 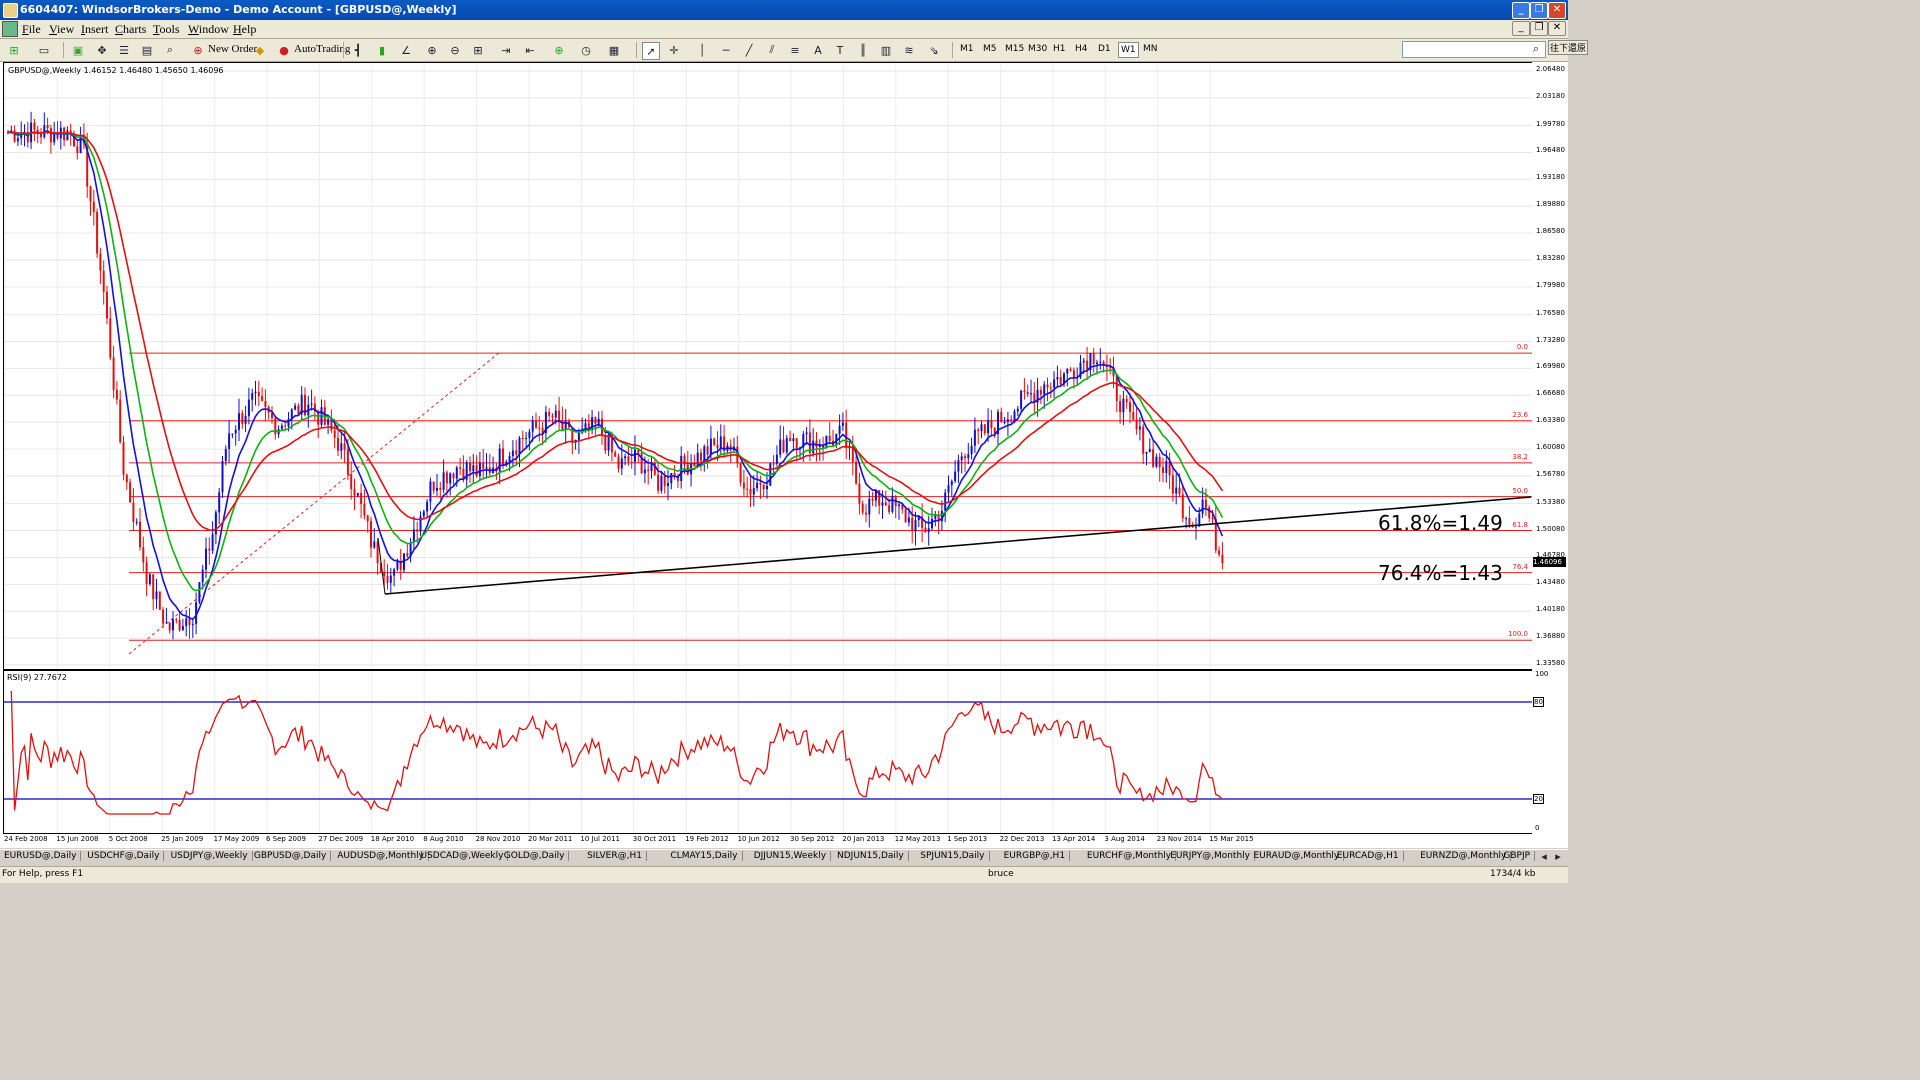 What do you see at coordinates (818, 50) in the screenshot?
I see `text-icon: A` at bounding box center [818, 50].